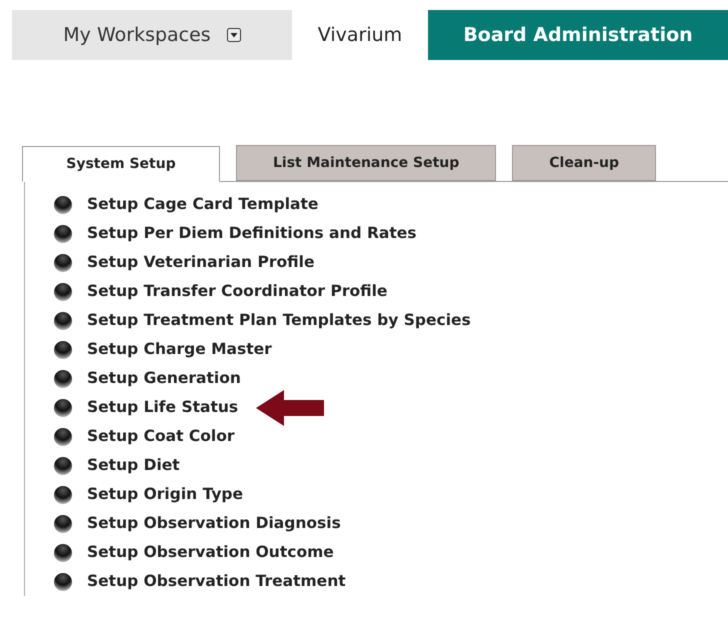 Image resolution: width=728 pixels, height=633 pixels. What do you see at coordinates (121, 164) in the screenshot?
I see `tab: System Setup` at bounding box center [121, 164].